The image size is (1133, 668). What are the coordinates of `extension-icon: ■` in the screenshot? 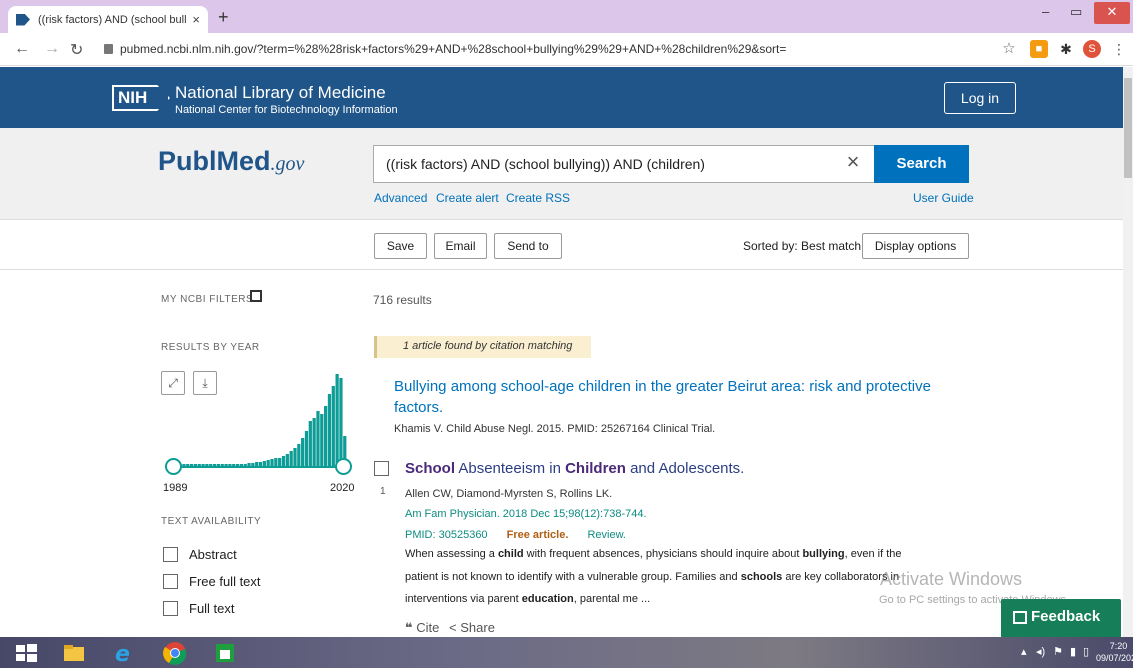 It's located at (1039, 49).